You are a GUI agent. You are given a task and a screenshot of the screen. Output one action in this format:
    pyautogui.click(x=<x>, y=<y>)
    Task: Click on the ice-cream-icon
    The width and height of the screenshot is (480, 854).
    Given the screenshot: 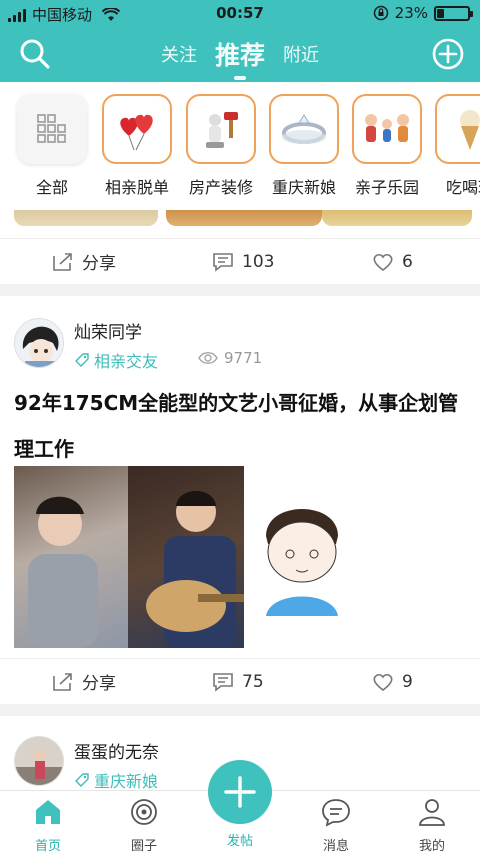 What is the action you would take?
    pyautogui.click(x=457, y=129)
    